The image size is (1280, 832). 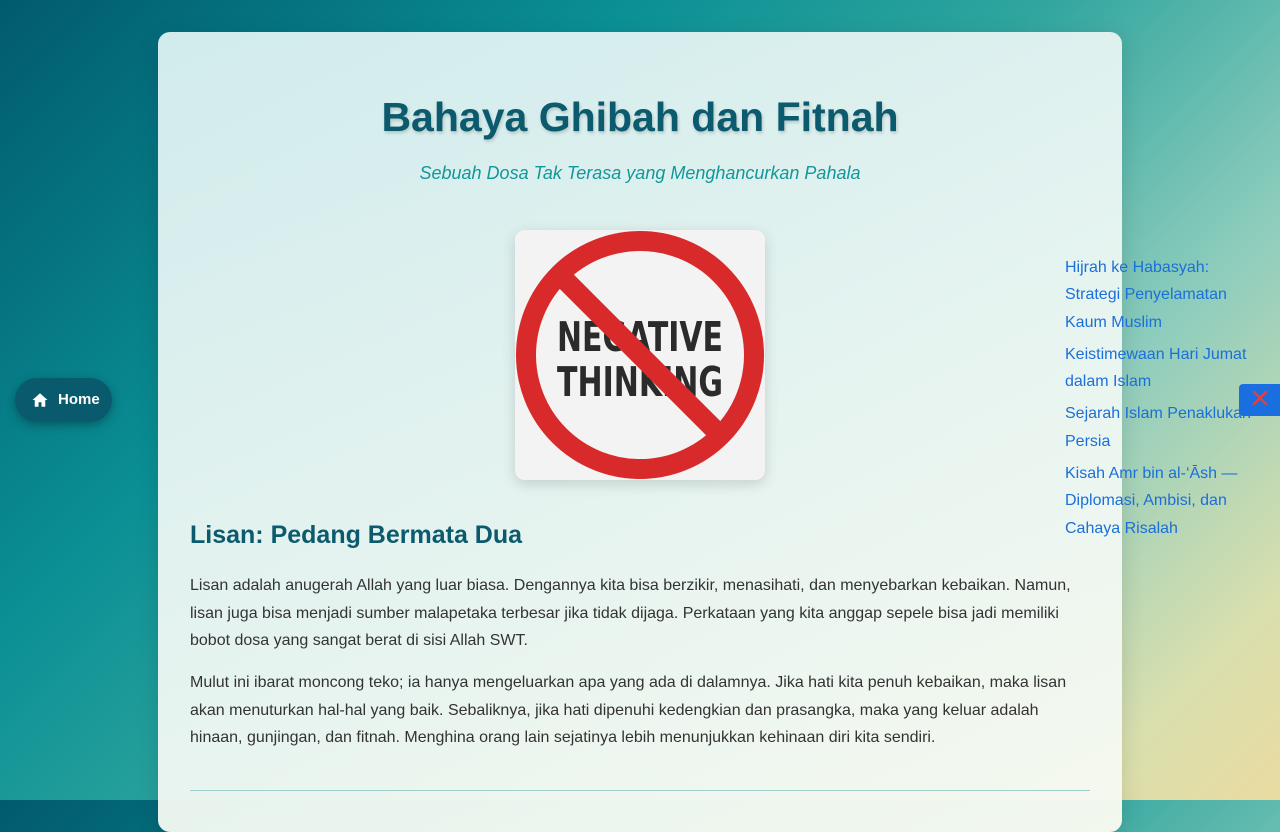 I want to click on section-divider, so click(x=640, y=790).